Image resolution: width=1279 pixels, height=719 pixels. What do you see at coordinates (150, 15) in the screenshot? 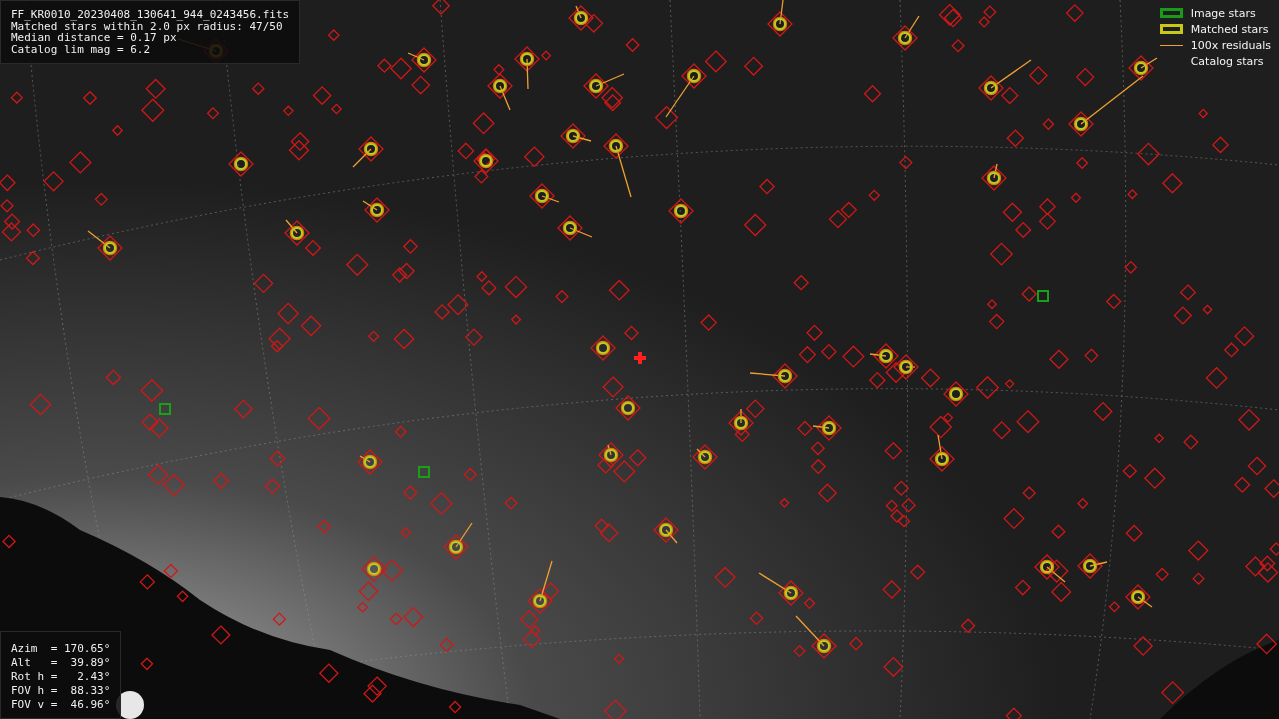
I see `info-text: FF_KR0010_20230408_130641_944_0243456.fits` at bounding box center [150, 15].